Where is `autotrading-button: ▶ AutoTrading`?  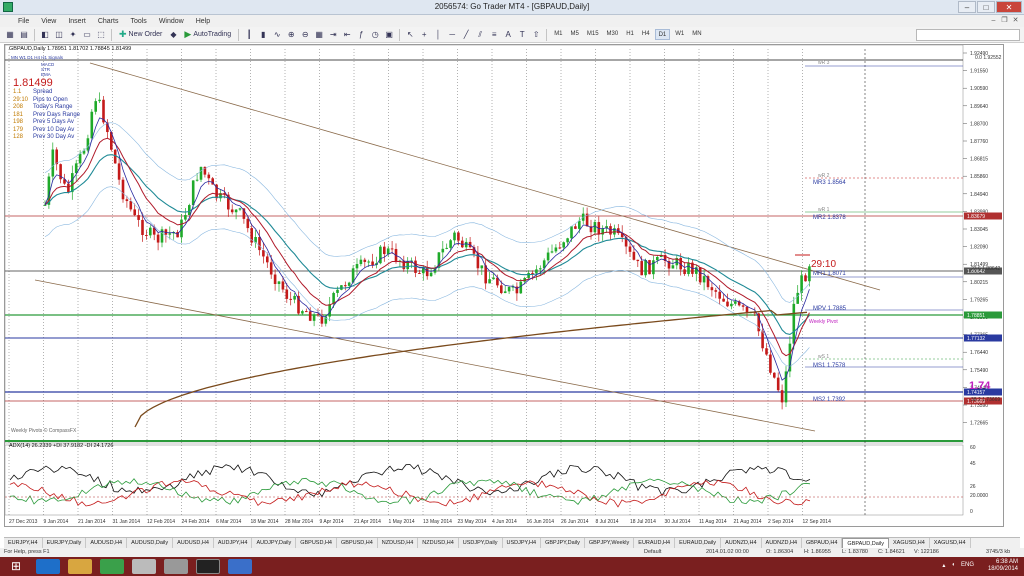 autotrading-button: ▶ AutoTrading is located at coordinates (207, 35).